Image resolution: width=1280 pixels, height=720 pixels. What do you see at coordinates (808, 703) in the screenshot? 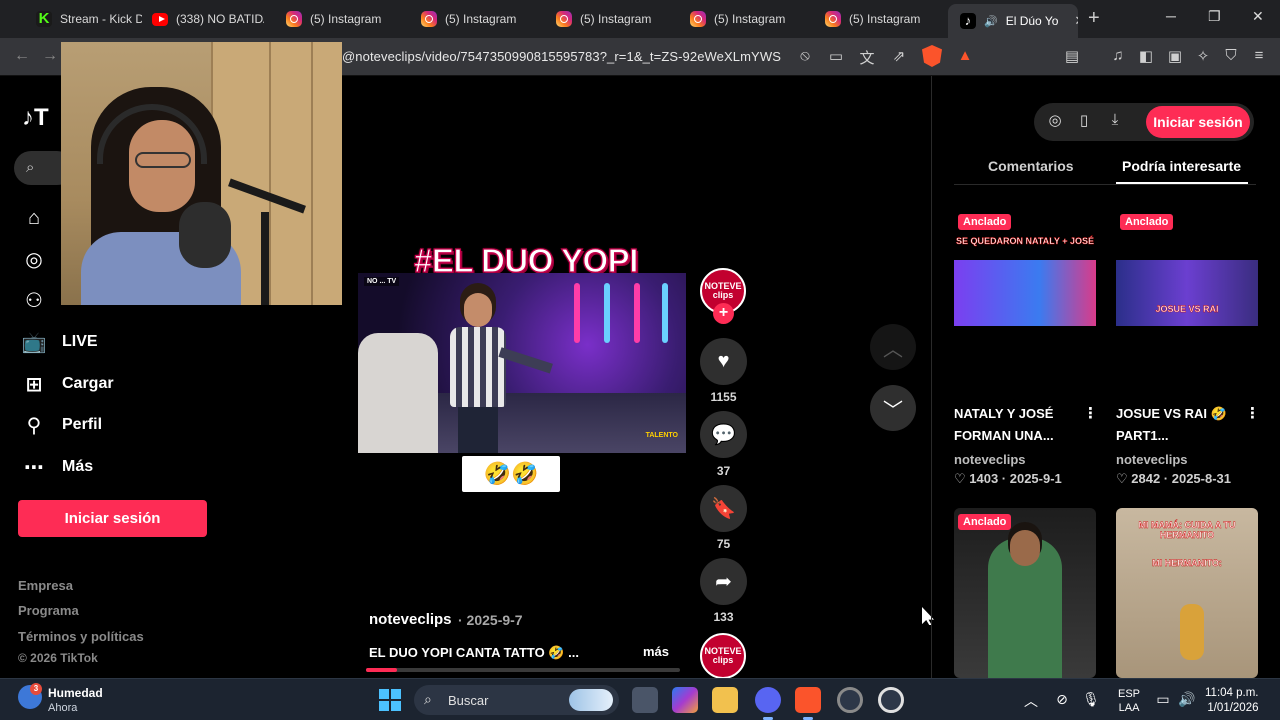
I see `brave-browser-icon` at bounding box center [808, 703].